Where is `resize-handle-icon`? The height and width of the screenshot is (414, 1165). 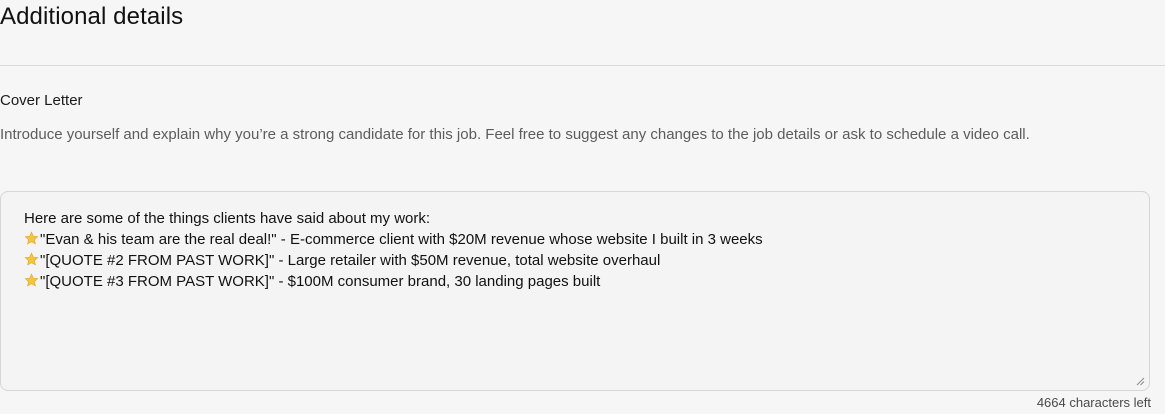 resize-handle-icon is located at coordinates (1140, 381).